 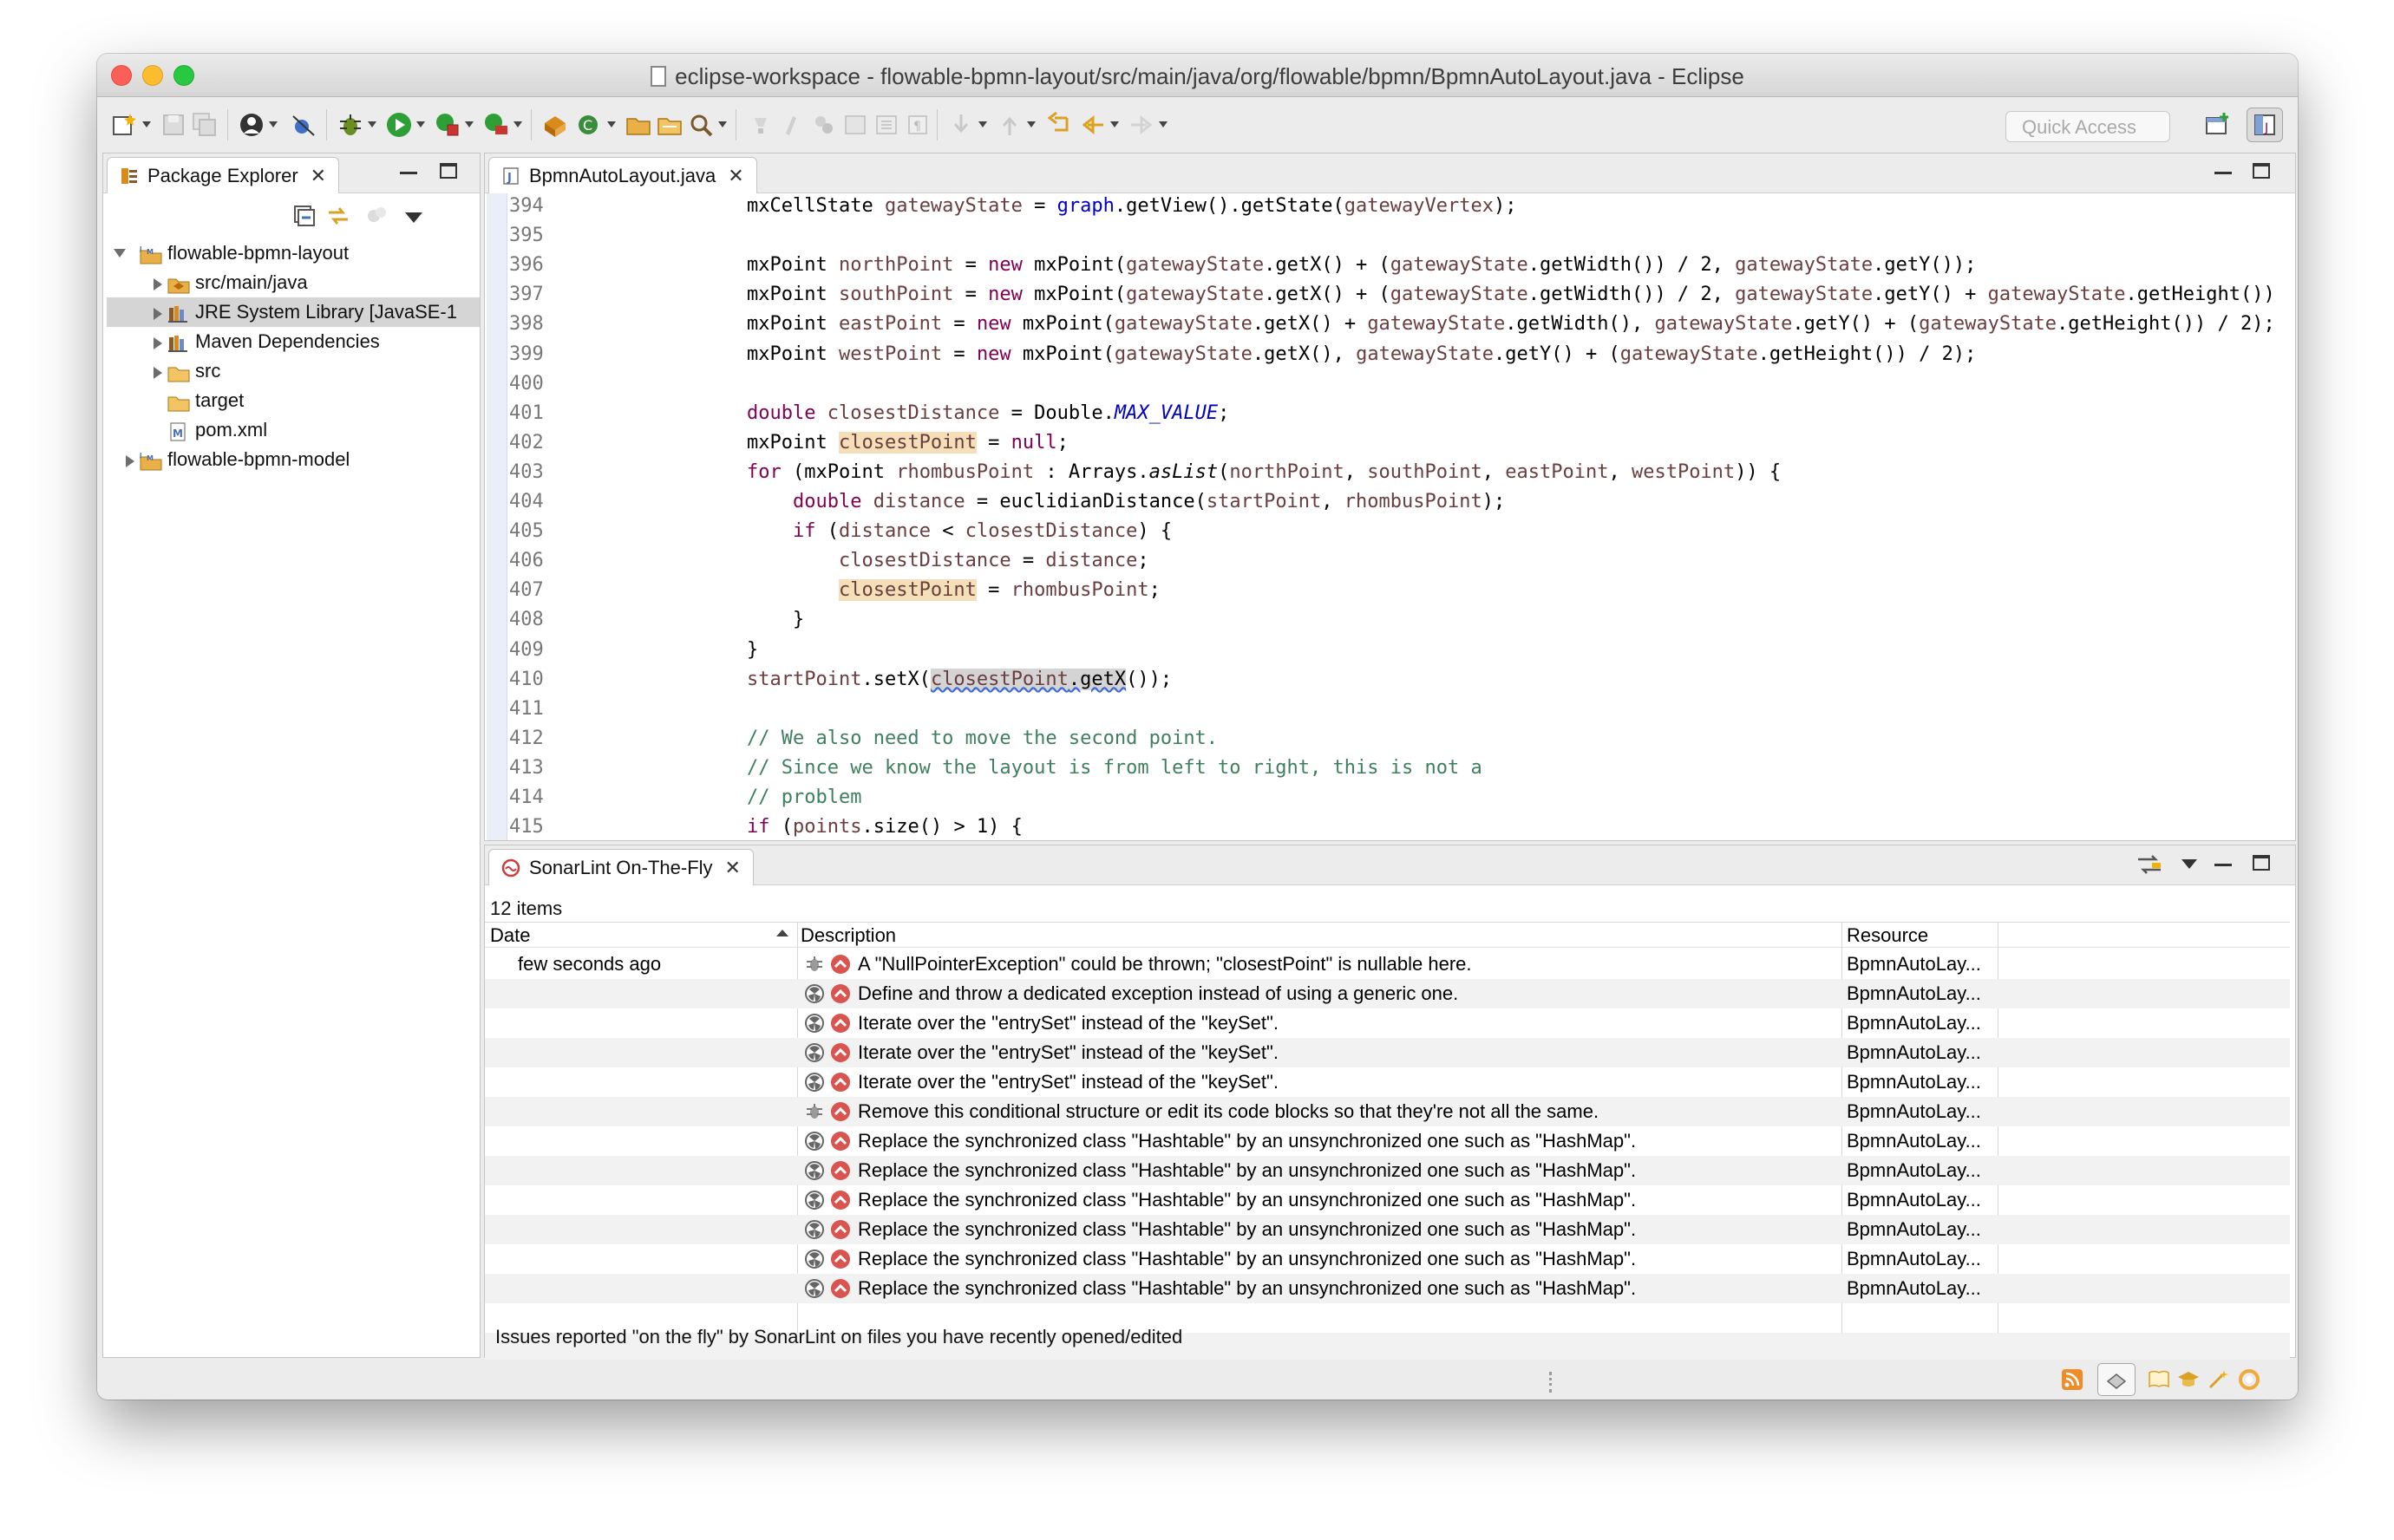 What do you see at coordinates (1390, 443) in the screenshot?
I see `code-line: 402 mxPoint closestPoint = null;` at bounding box center [1390, 443].